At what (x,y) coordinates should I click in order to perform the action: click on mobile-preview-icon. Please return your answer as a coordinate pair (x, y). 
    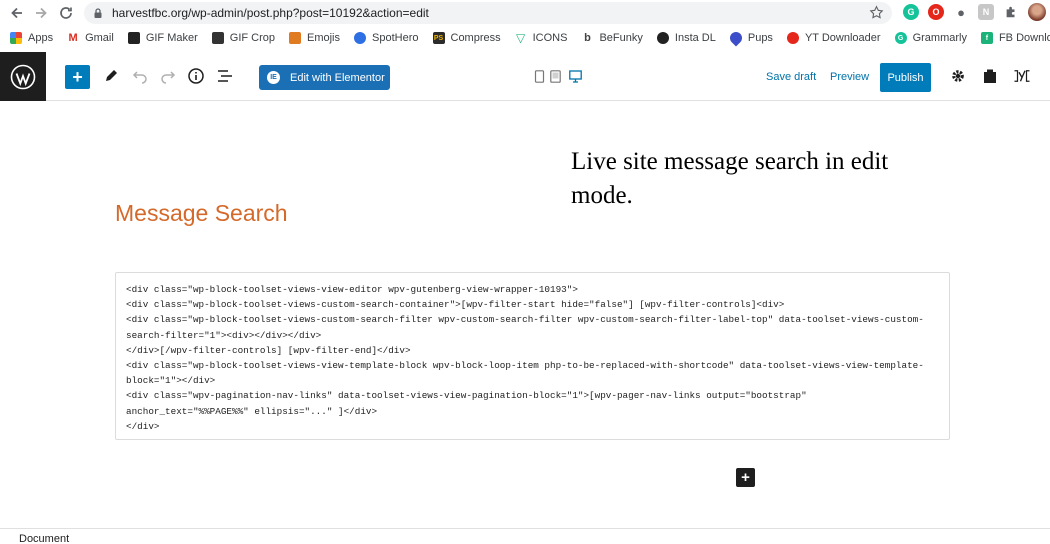
    Looking at the image, I should click on (539, 76).